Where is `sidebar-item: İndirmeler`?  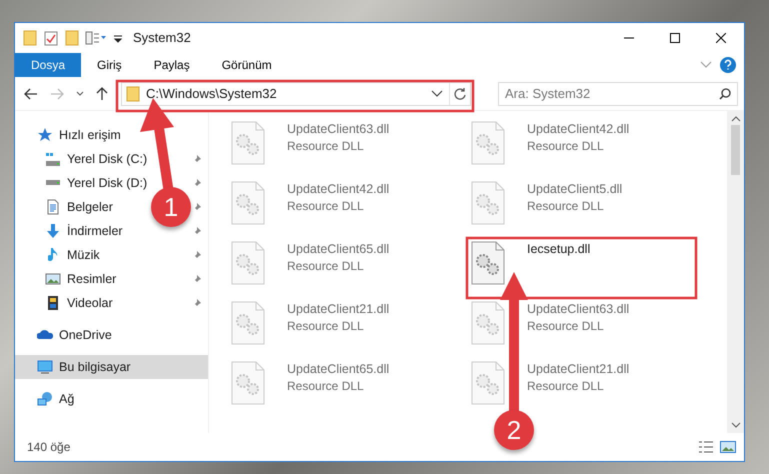
sidebar-item: İndirmeler is located at coordinates (95, 231).